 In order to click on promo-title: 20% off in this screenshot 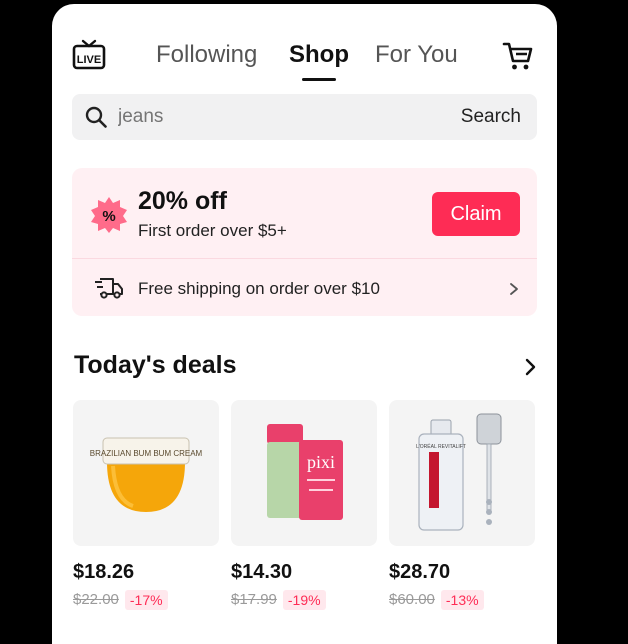, I will do `click(182, 201)`.